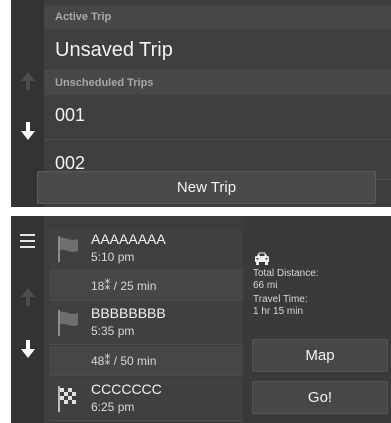 The image size is (391, 423). What do you see at coordinates (278, 311) in the screenshot?
I see `travel-time-value: 1 hr 15 min` at bounding box center [278, 311].